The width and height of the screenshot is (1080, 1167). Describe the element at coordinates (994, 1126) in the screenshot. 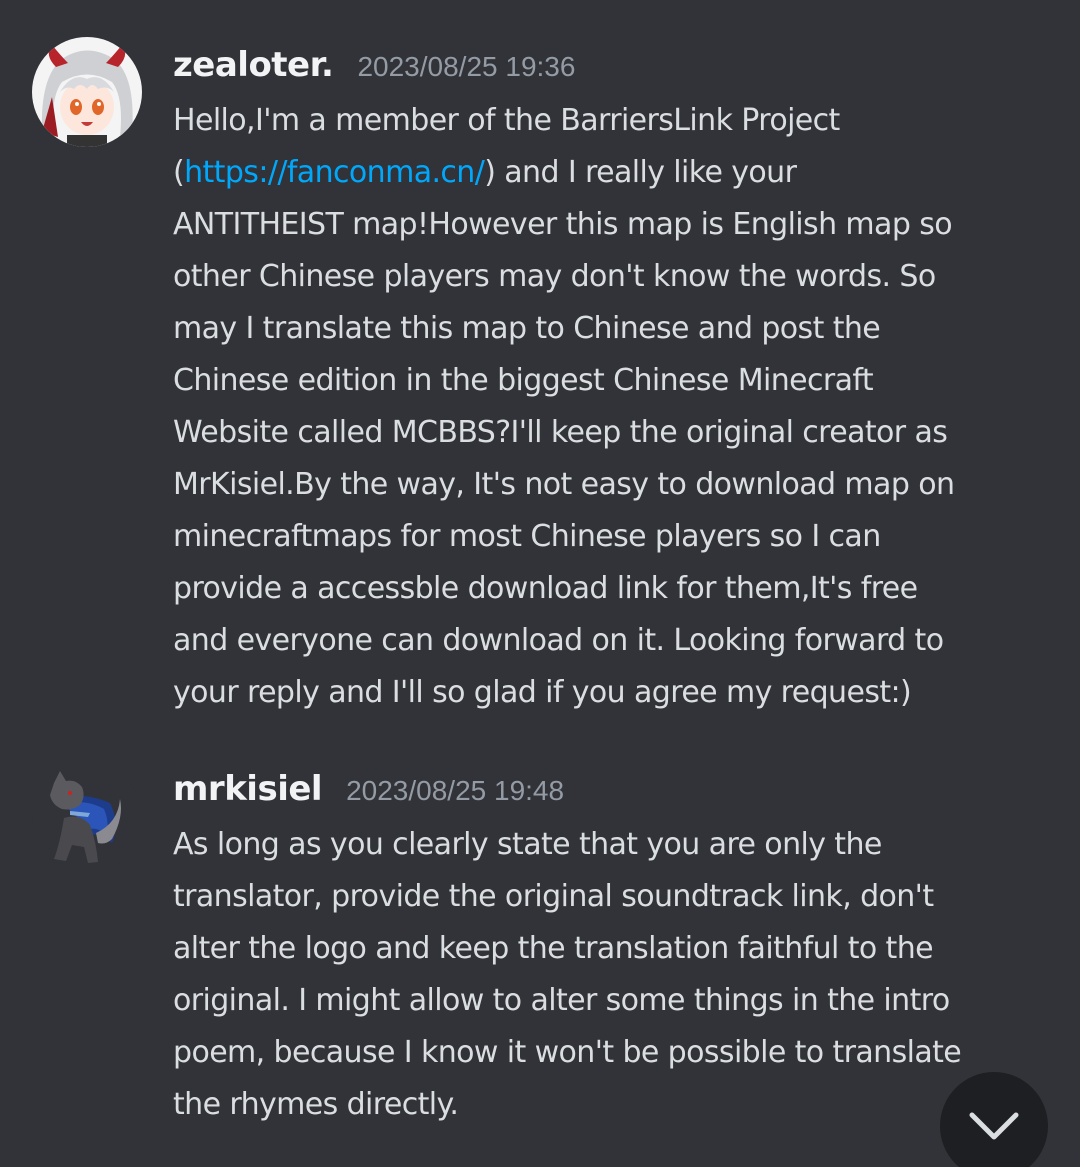

I see `chevron-down-icon` at that location.